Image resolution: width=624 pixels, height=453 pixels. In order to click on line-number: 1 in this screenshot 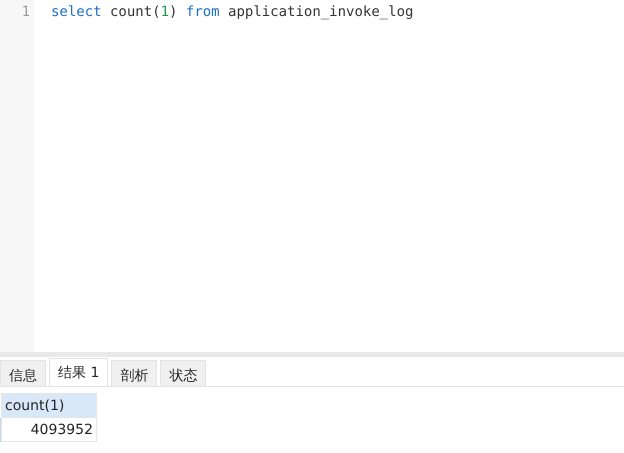, I will do `click(26, 12)`.